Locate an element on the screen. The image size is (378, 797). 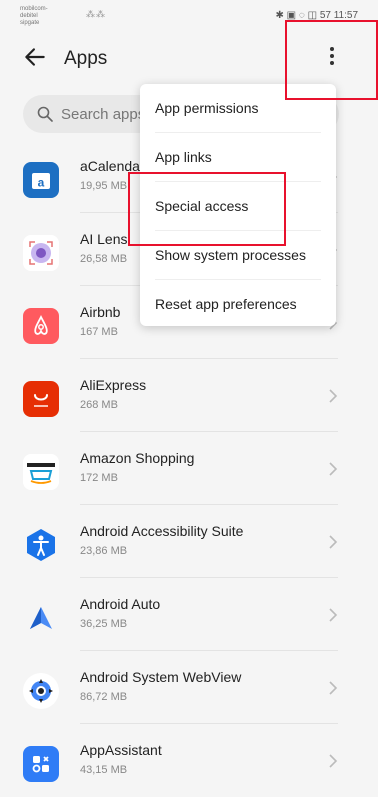
carrier-name-secondary: sipgate is located at coordinates (30, 23).